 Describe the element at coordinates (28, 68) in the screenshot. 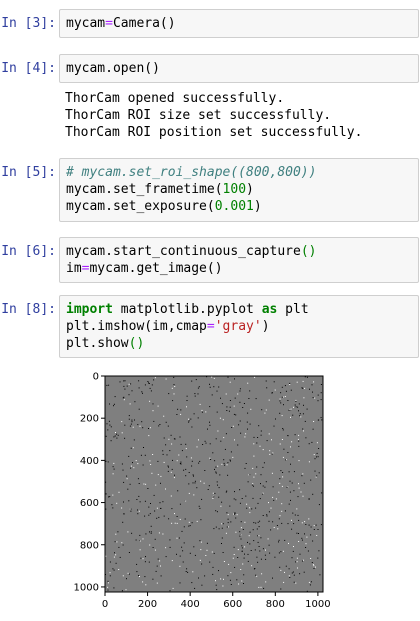

I see `cell-prompt: In [4]:` at that location.